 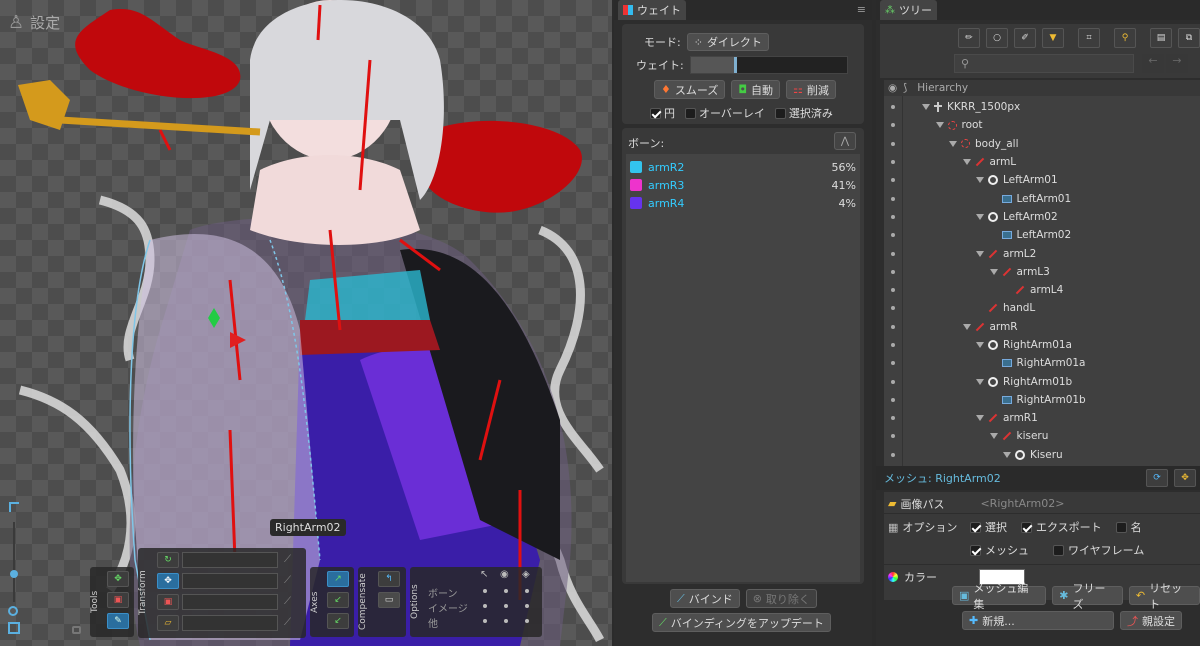 I want to click on tree-node: handL, so click(x=1042, y=308).